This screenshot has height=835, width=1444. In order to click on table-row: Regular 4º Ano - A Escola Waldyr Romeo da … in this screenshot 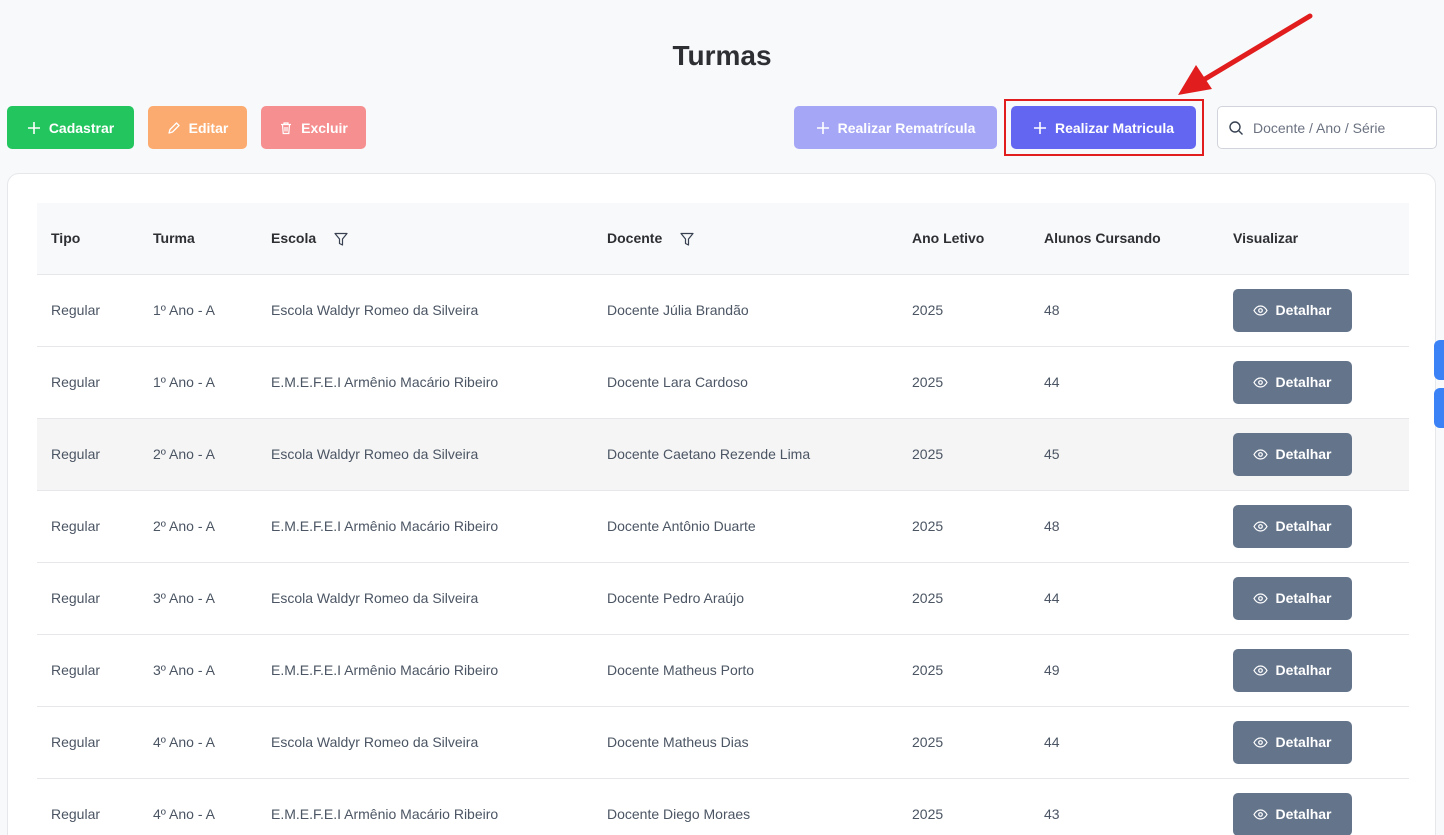, I will do `click(723, 742)`.